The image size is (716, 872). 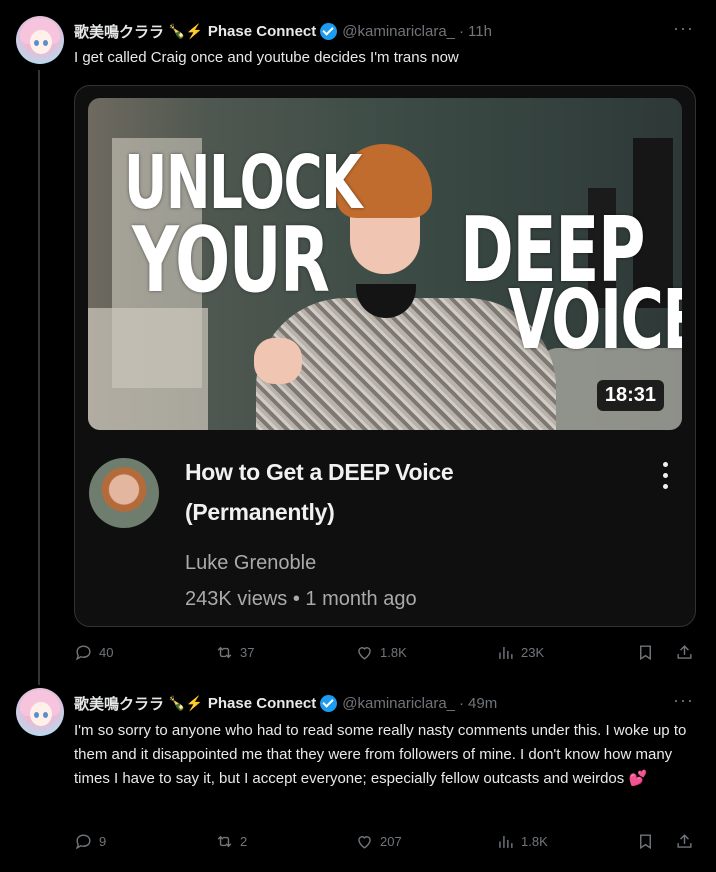 What do you see at coordinates (124, 493) in the screenshot?
I see `channel-avatar` at bounding box center [124, 493].